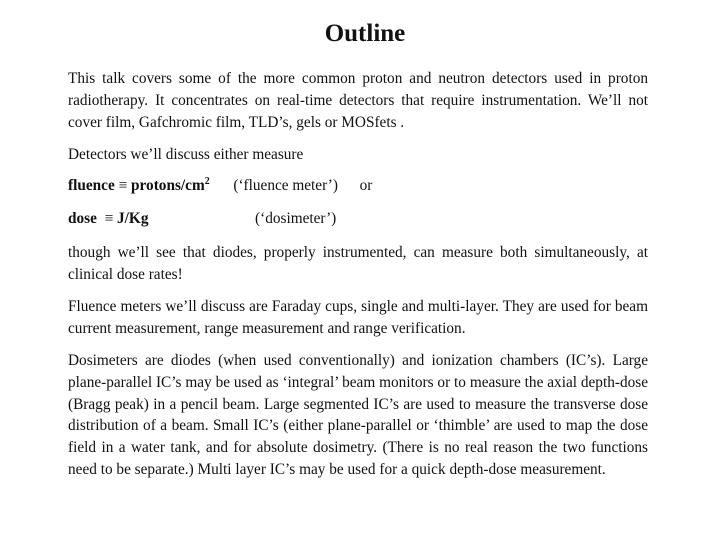 Image resolution: width=720 pixels, height=540 pixels. Describe the element at coordinates (366, 185) in the screenshot. I see `fluence-connector: or` at that location.